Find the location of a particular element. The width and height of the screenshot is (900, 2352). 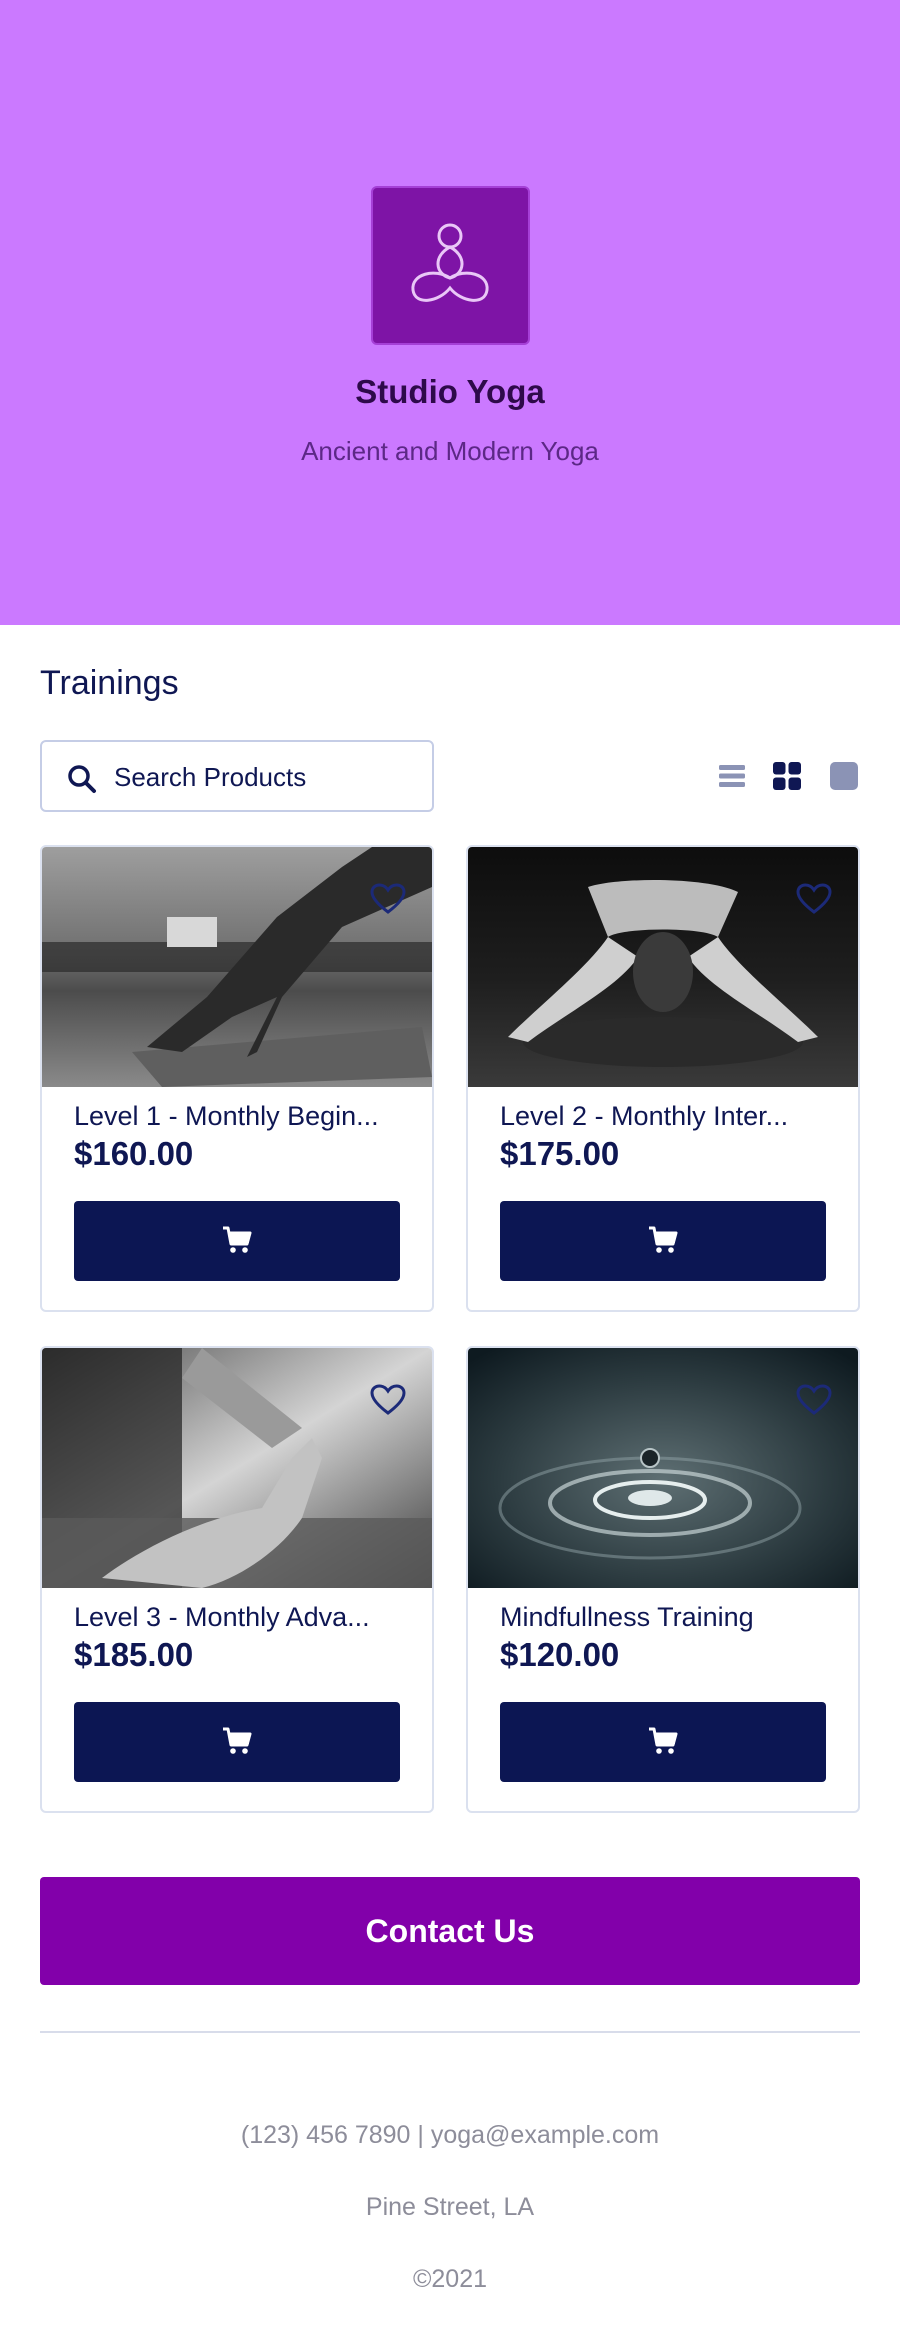

brand-name: Studio Yoga is located at coordinates (450, 391).